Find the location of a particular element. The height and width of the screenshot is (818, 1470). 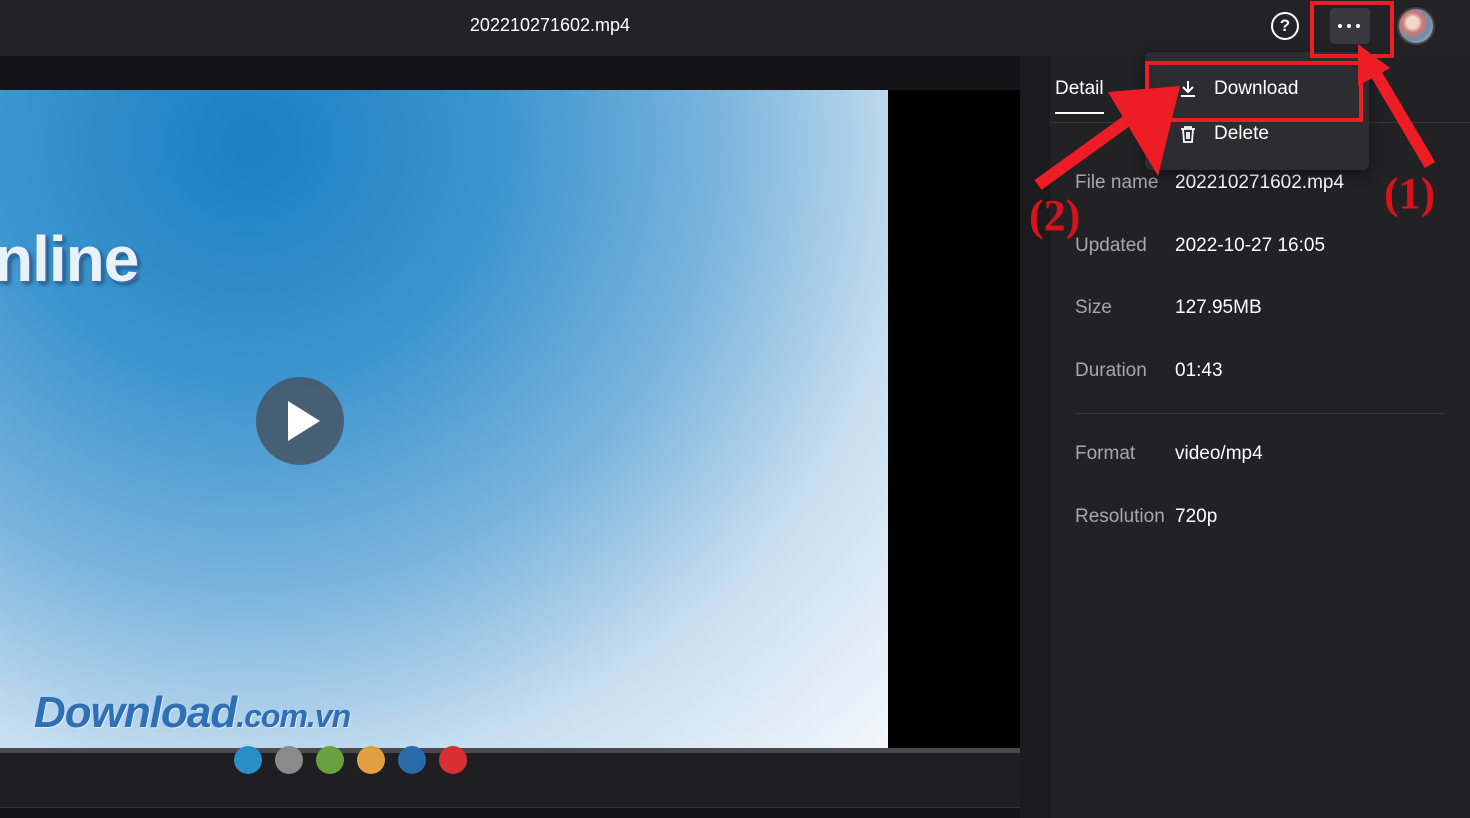

detail-value: 202210271602.mp4 is located at coordinates (1260, 182).